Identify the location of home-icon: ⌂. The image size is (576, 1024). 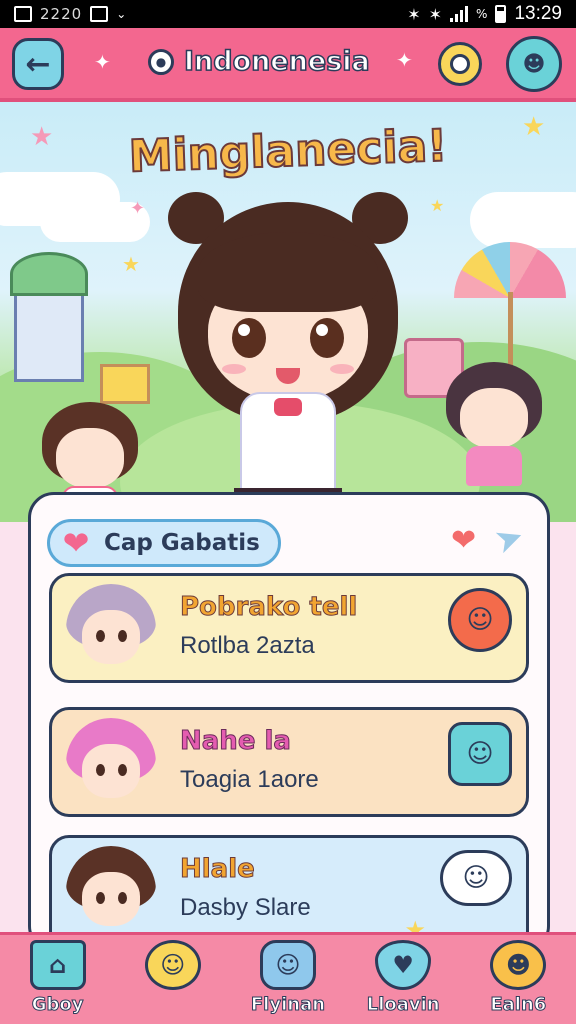
(57, 964).